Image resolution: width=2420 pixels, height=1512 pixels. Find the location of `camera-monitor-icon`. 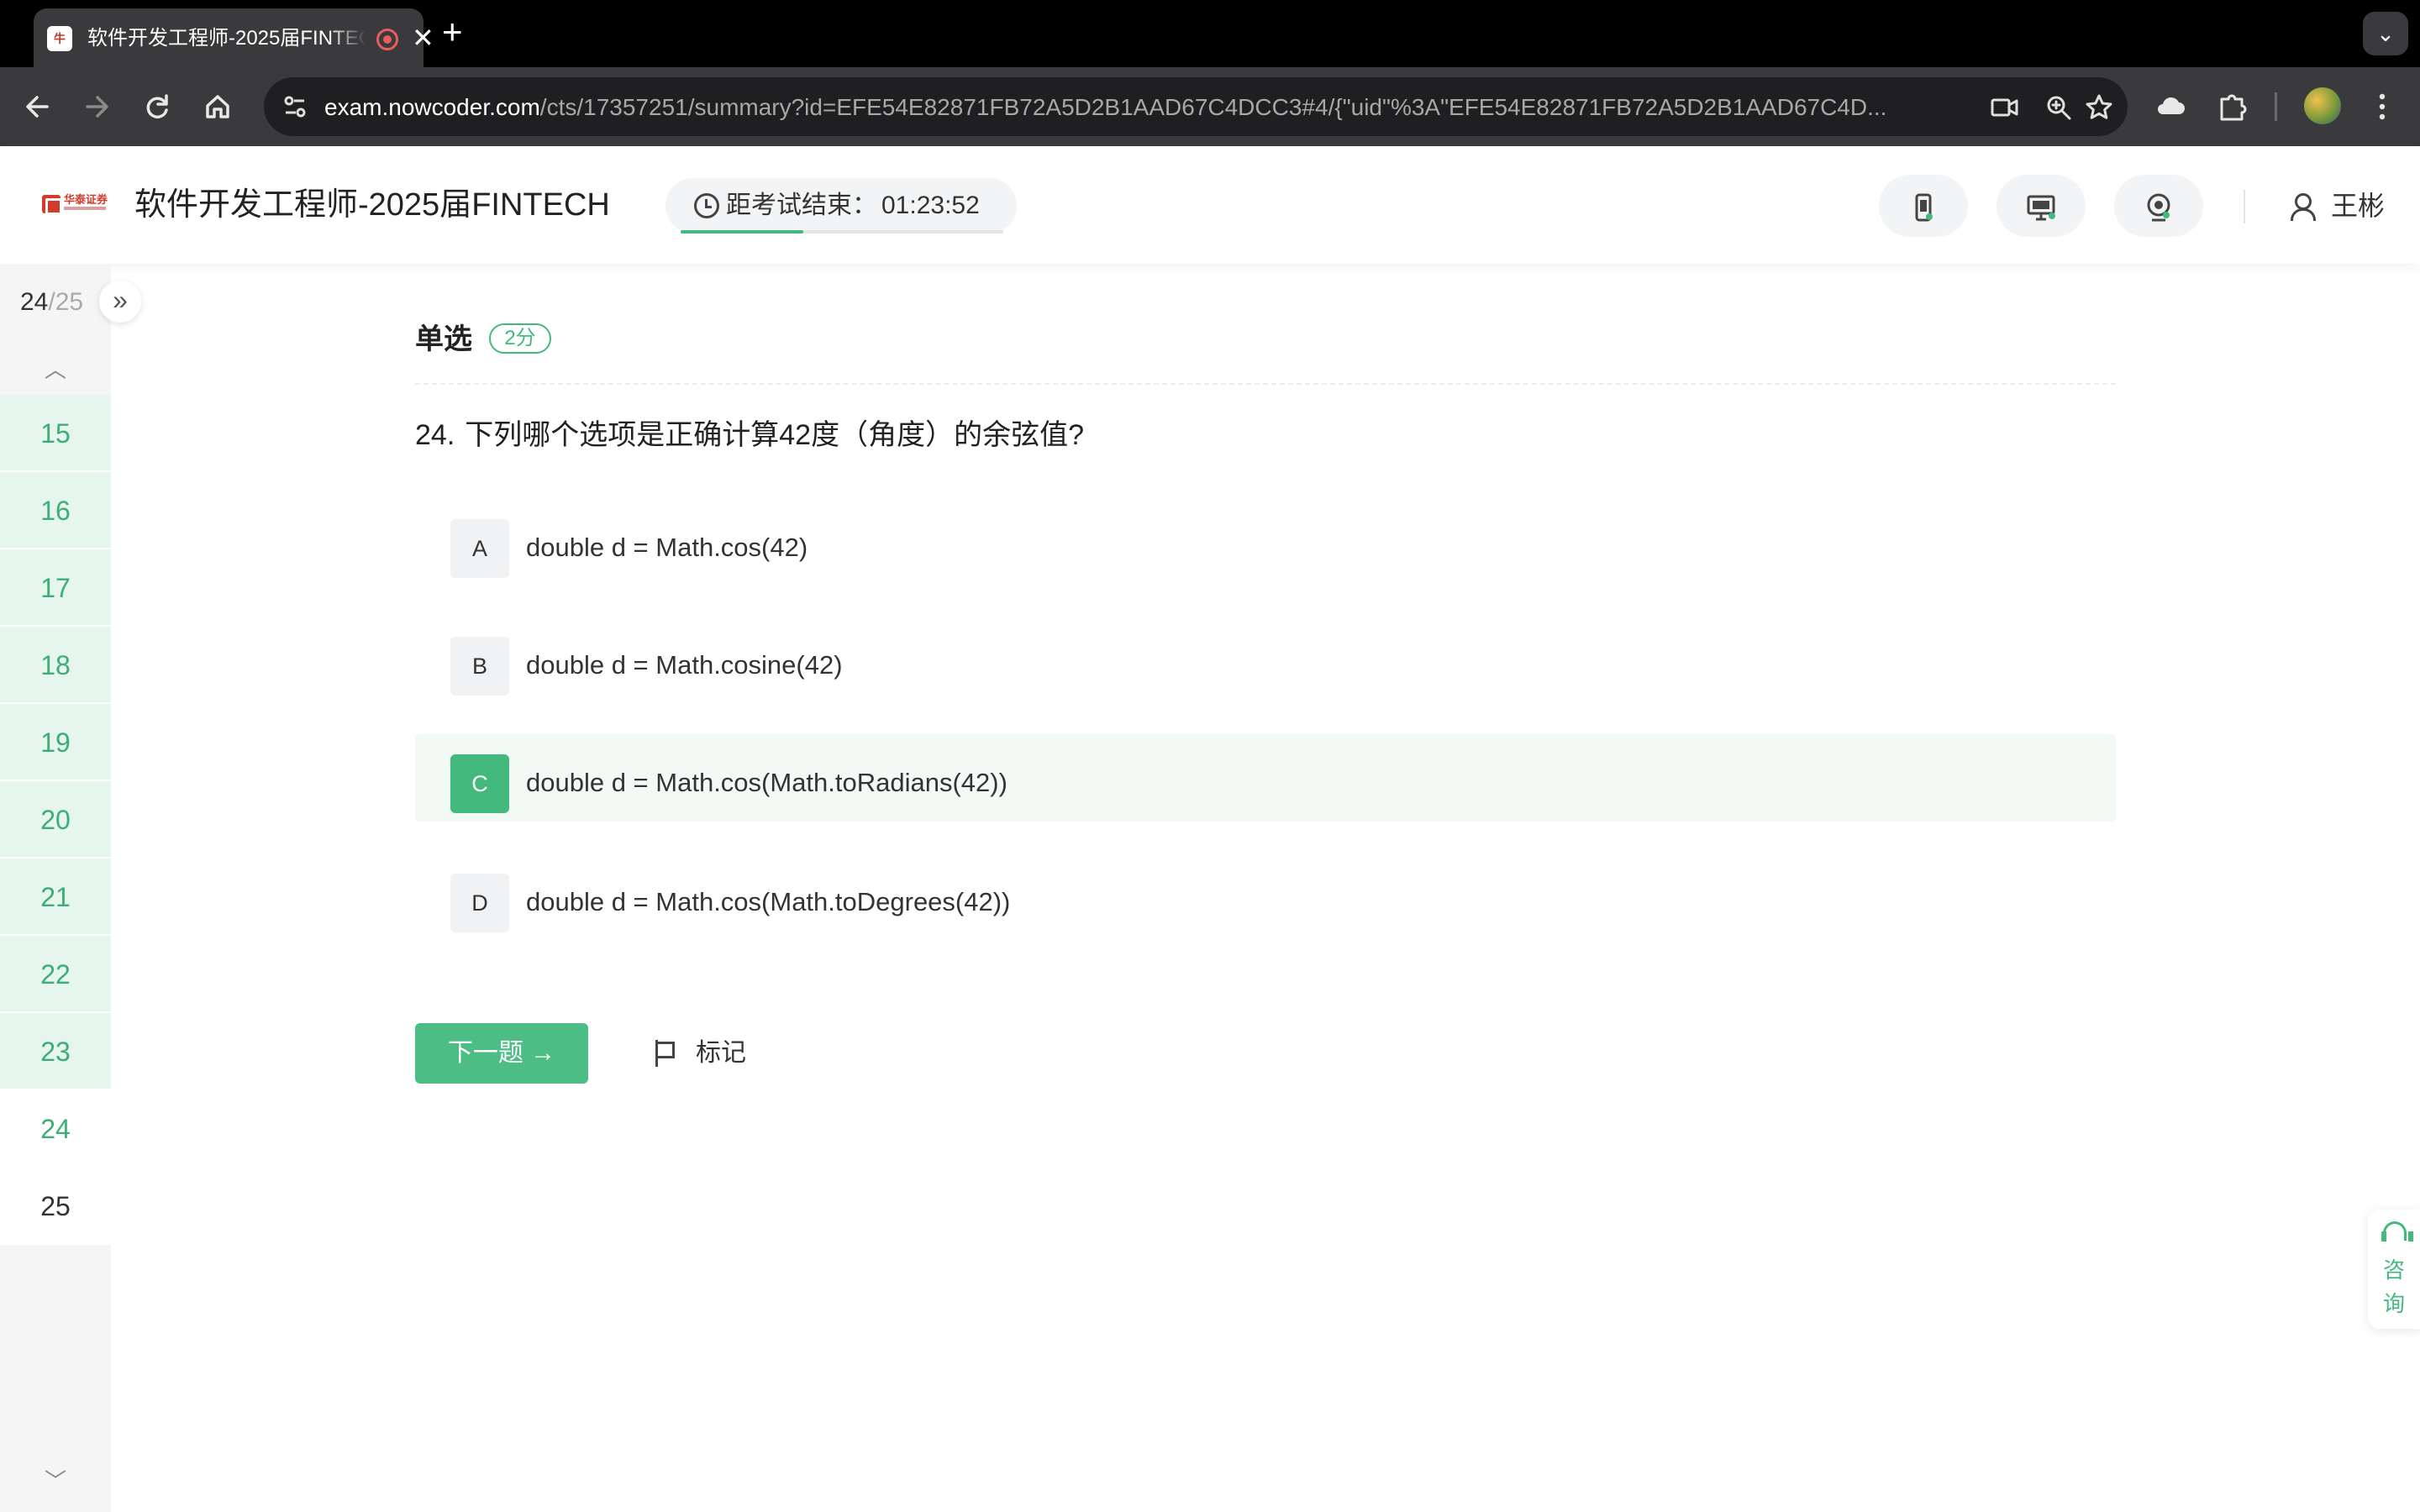

camera-monitor-icon is located at coordinates (2158, 207).